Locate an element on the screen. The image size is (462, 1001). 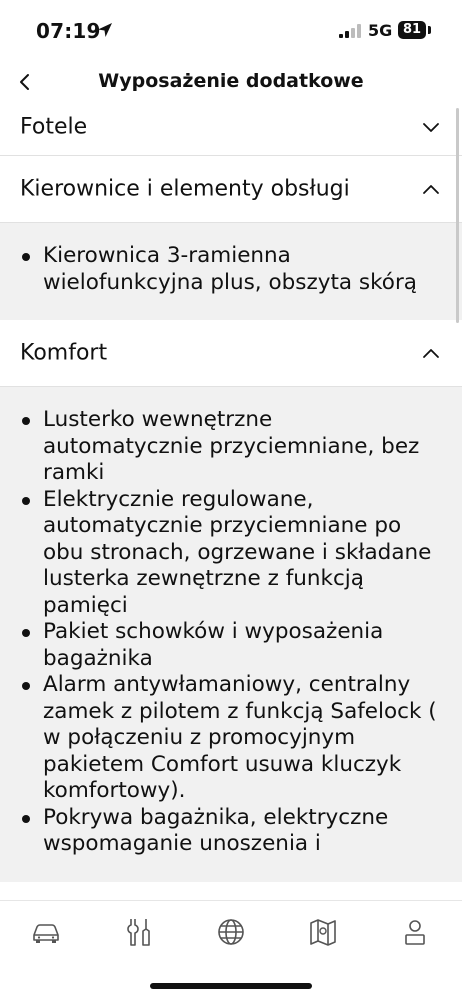
section-title: Kierownice i elementy obsługi is located at coordinates (185, 189).